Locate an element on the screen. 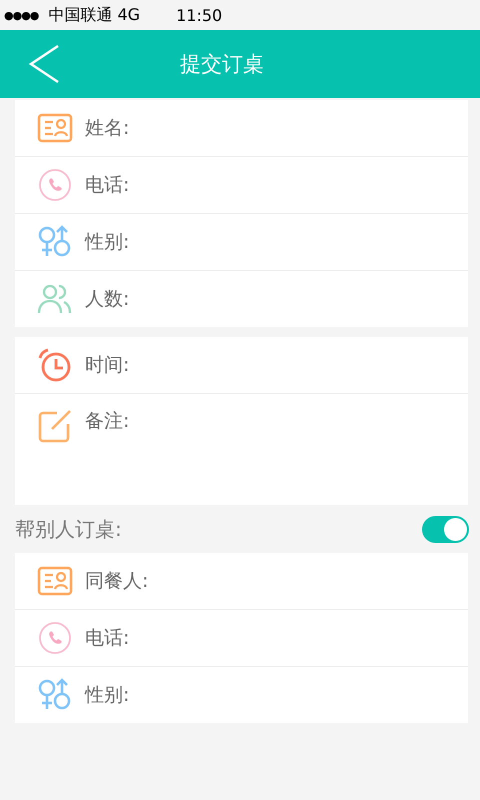 The height and width of the screenshot is (800, 480). edit-icon is located at coordinates (55, 426).